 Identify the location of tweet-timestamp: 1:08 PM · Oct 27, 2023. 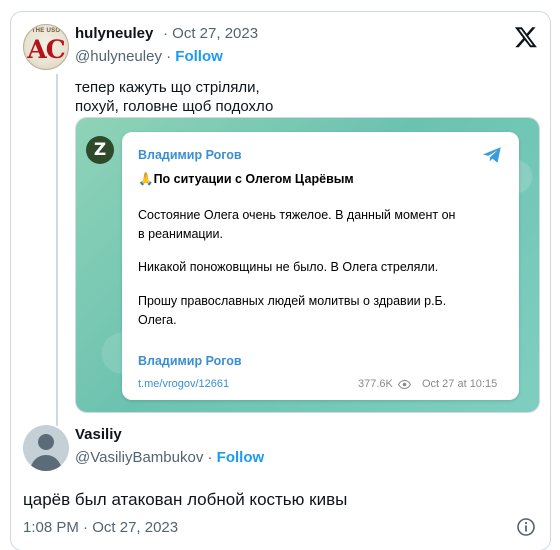
(100, 527).